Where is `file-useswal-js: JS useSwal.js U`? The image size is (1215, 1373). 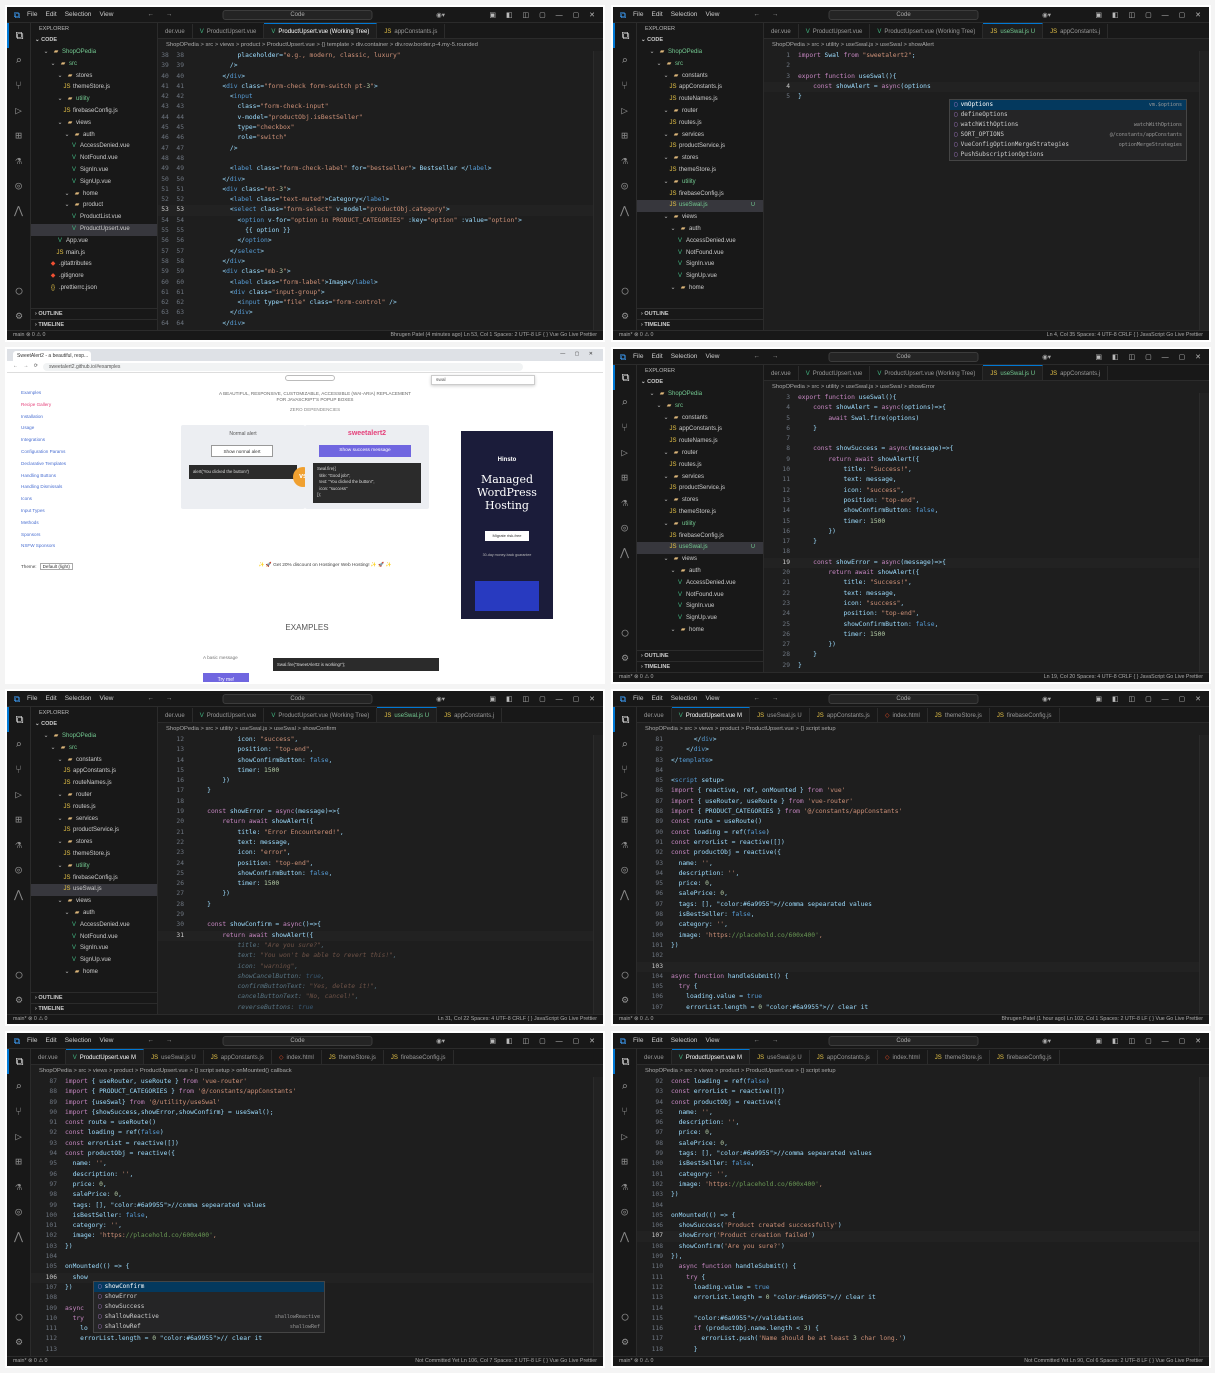
file-useswal-js: JS useSwal.js U is located at coordinates (700, 548).